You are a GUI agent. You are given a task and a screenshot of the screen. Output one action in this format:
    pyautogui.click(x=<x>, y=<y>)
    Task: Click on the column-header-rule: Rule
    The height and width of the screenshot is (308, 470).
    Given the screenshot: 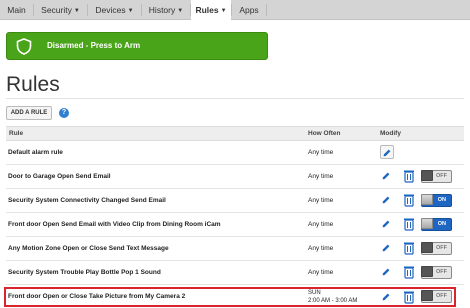 What is the action you would take?
    pyautogui.click(x=16, y=133)
    